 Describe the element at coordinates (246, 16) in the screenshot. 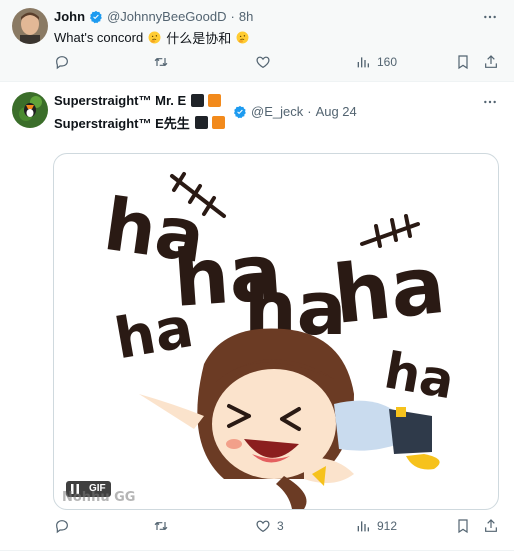

I see `post-time: 8h` at that location.